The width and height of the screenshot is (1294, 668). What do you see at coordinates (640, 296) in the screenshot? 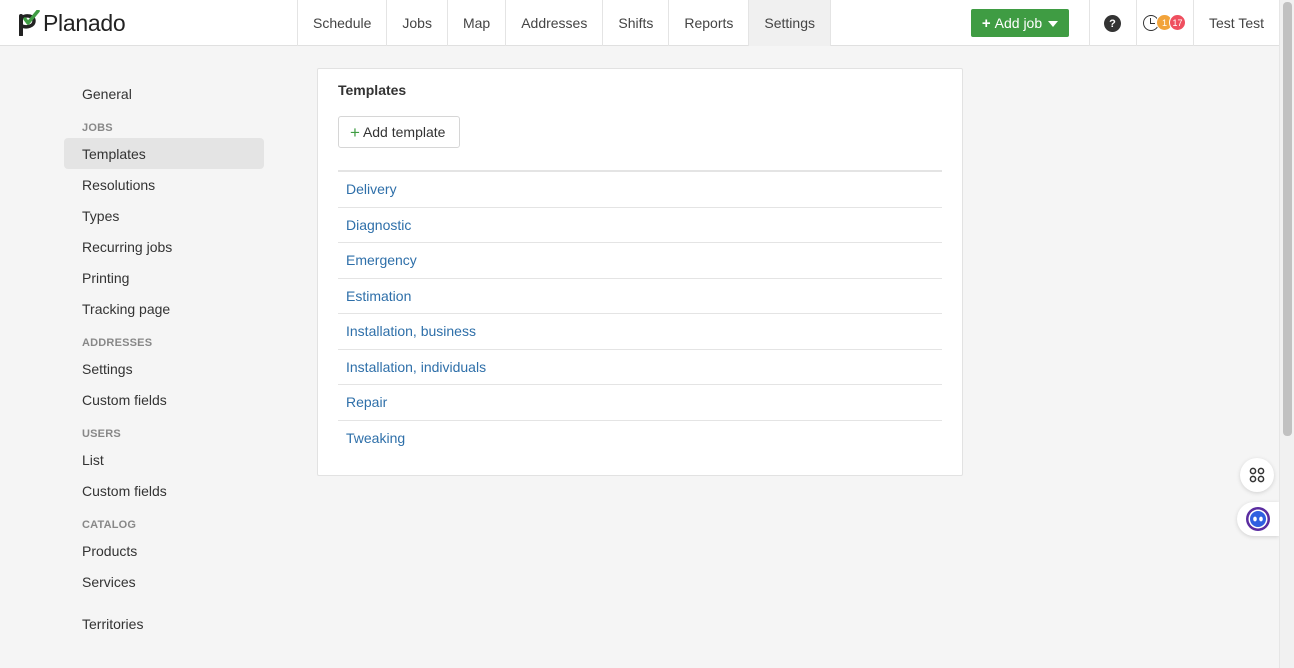
I see `list-item: Estimation` at bounding box center [640, 296].